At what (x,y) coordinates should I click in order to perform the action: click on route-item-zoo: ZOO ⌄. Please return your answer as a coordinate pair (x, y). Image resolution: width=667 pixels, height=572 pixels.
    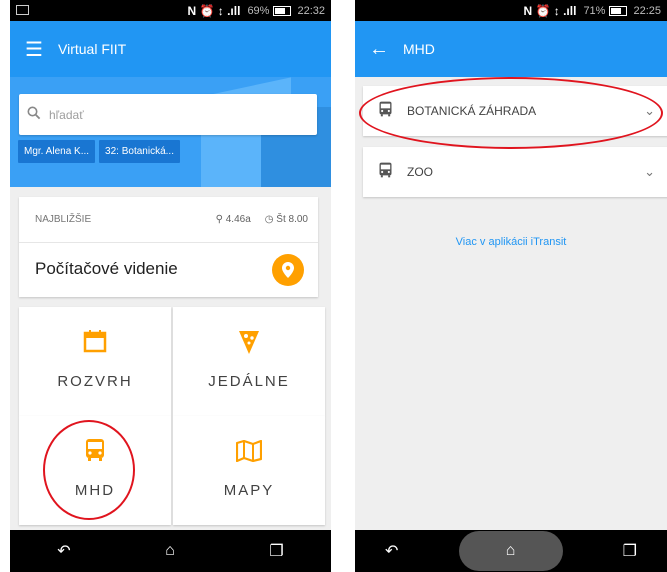
    Looking at the image, I should click on (515, 172).